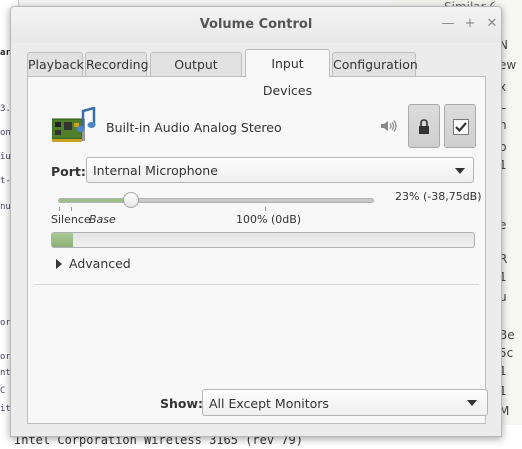 The image size is (522, 449). Describe the element at coordinates (73, 126) in the screenshot. I see `sound-card-icon` at that location.